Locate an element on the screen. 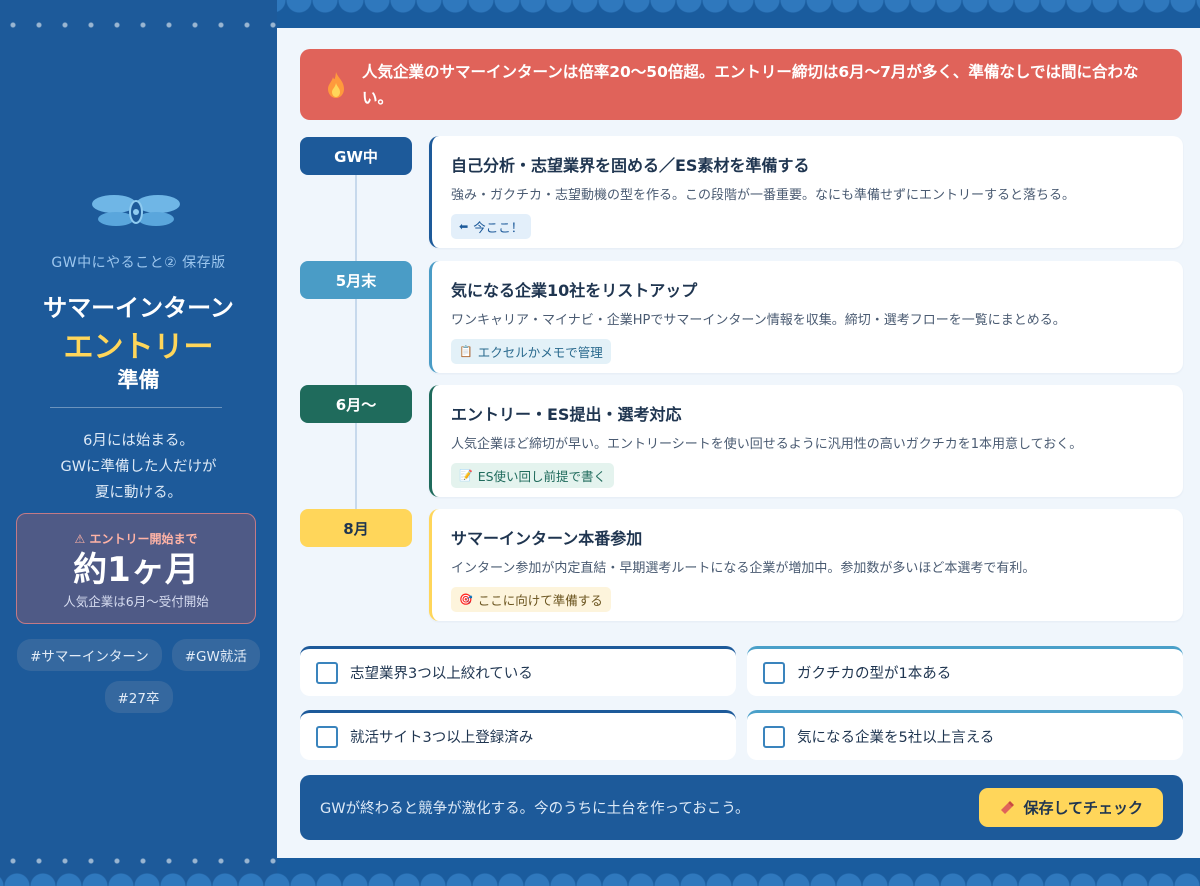 Image resolution: width=1200 pixels, height=886 pixels. lead-line: 6月には始まる。 is located at coordinates (138, 441).